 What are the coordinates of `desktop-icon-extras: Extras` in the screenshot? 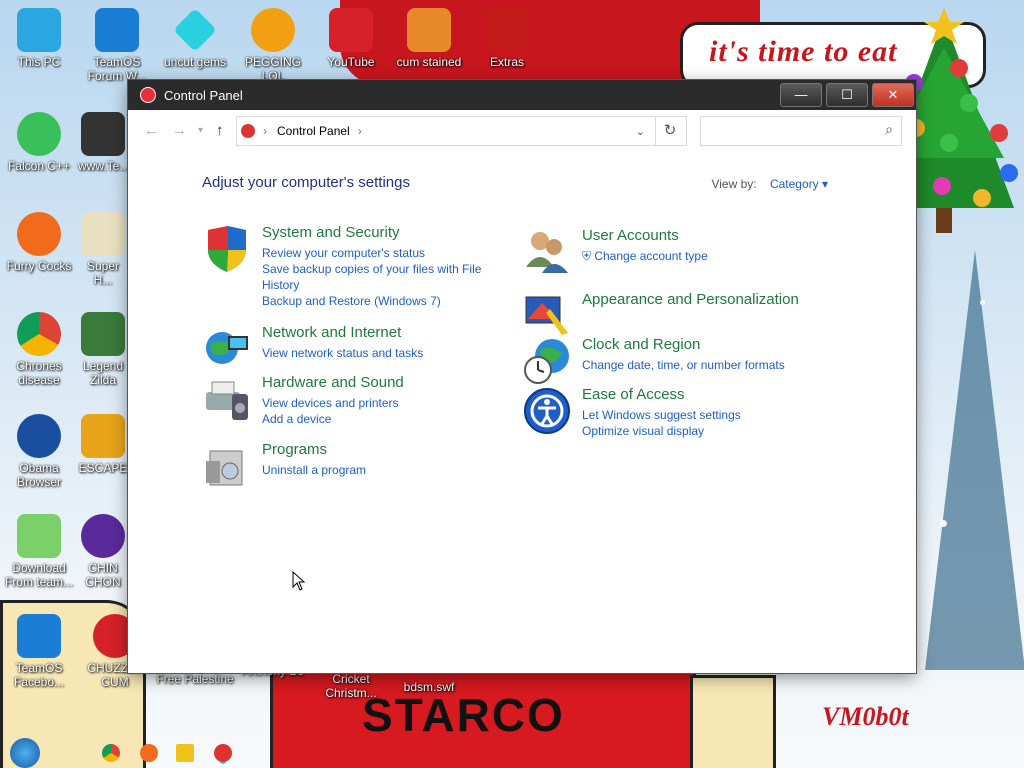 It's located at (507, 38).